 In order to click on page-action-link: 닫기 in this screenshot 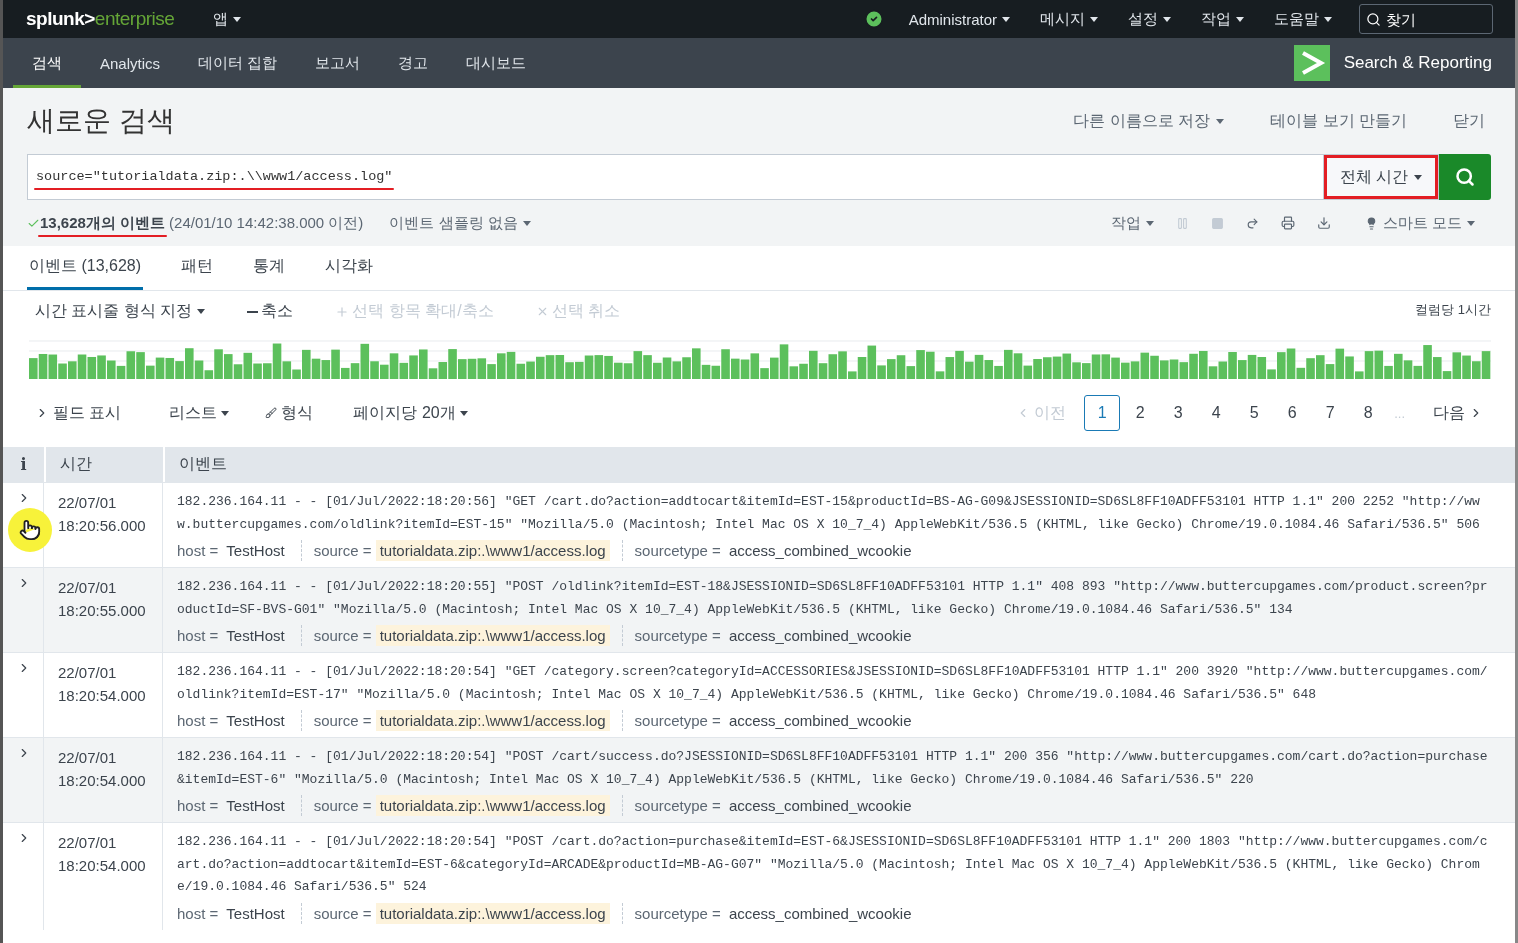, I will do `click(1469, 121)`.